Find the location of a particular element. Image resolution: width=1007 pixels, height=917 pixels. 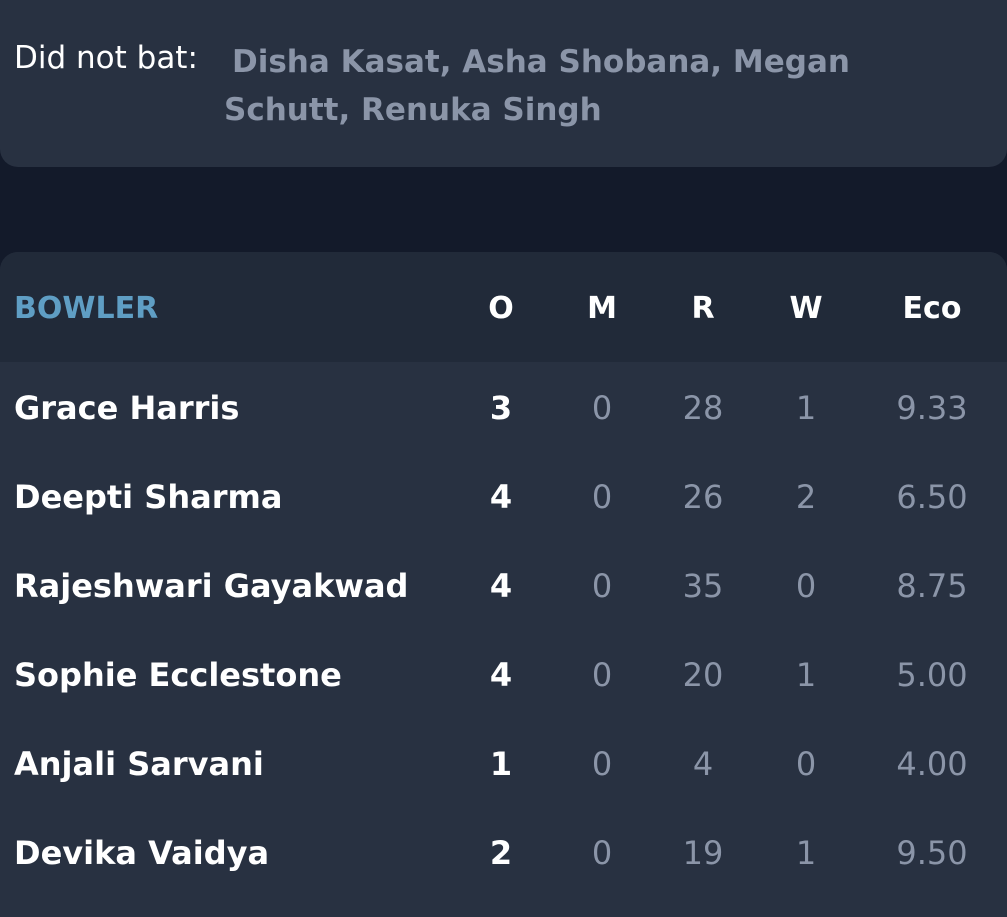

table-row: Anjali Sarvani 1 0 4 0 4.00 is located at coordinates (503, 764).